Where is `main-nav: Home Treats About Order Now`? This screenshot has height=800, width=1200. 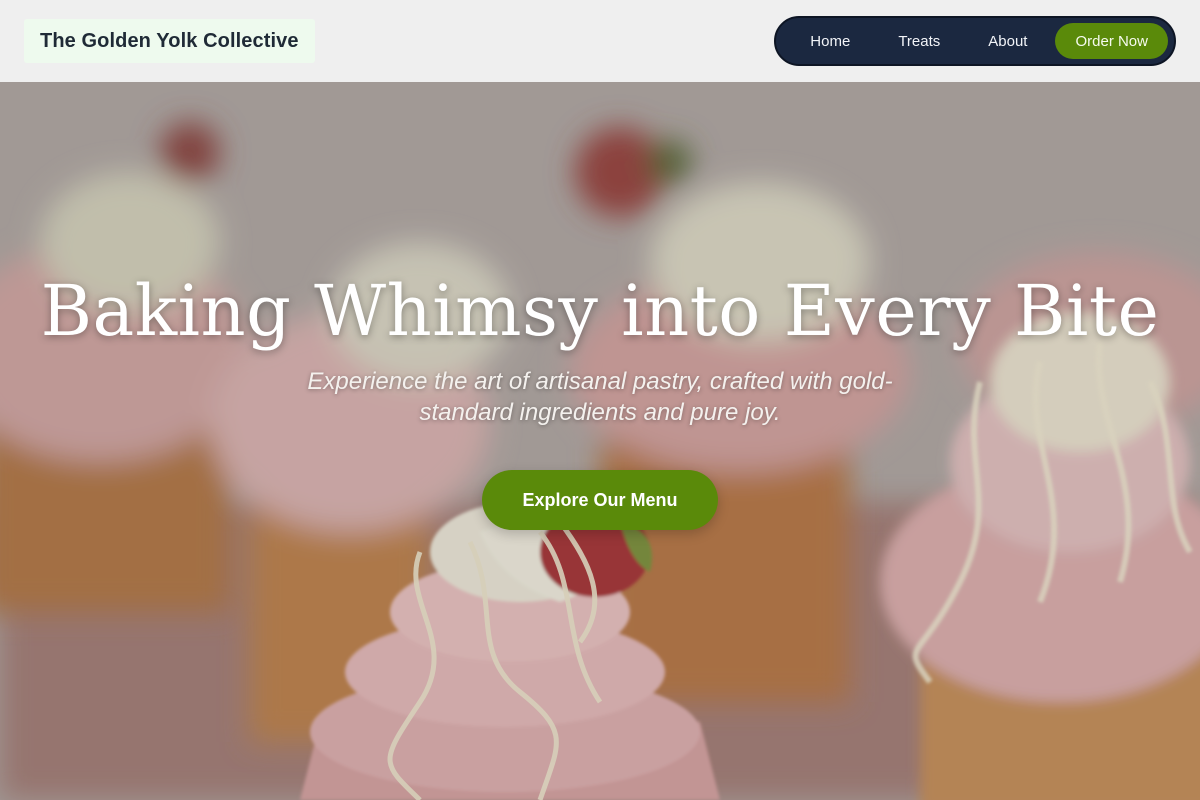
main-nav: Home Treats About Order Now is located at coordinates (975, 41).